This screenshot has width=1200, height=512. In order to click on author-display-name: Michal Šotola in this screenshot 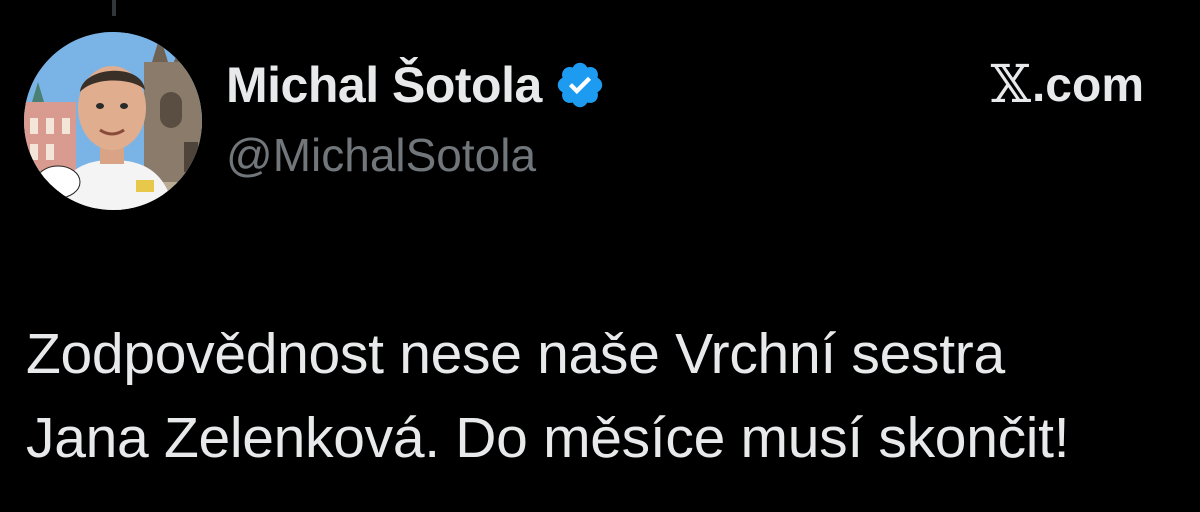, I will do `click(384, 85)`.